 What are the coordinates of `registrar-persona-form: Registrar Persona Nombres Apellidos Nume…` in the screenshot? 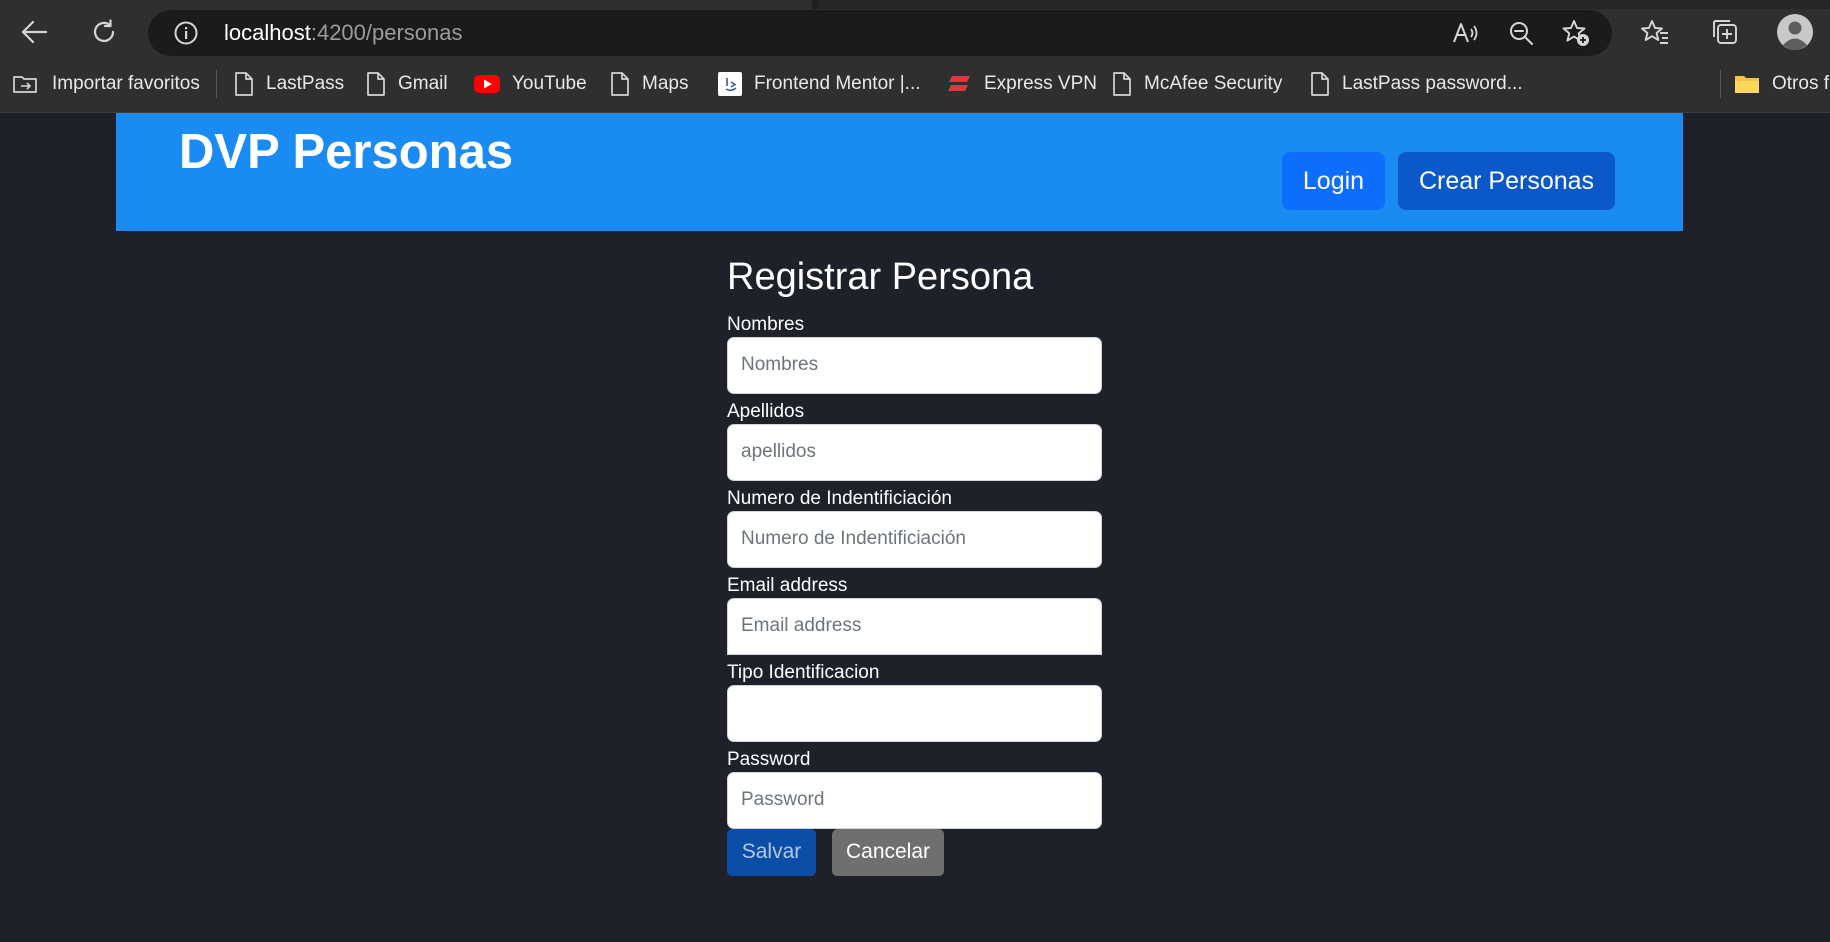 It's located at (914, 565).